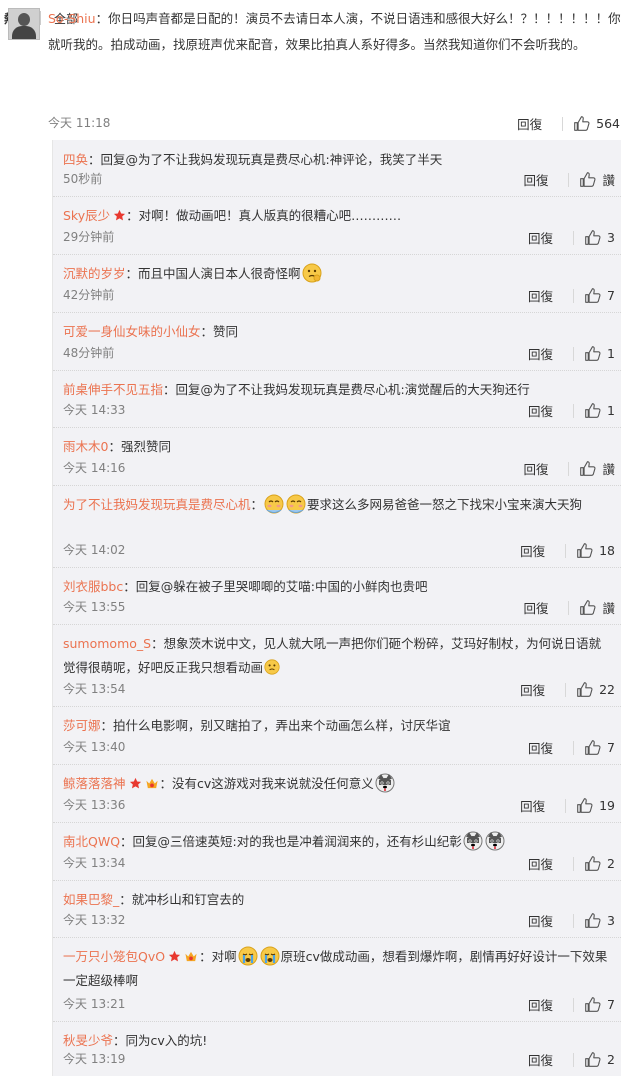 This screenshot has width=626, height=1076. What do you see at coordinates (608, 123) in the screenshot?
I see `like-count: 564` at bounding box center [608, 123].